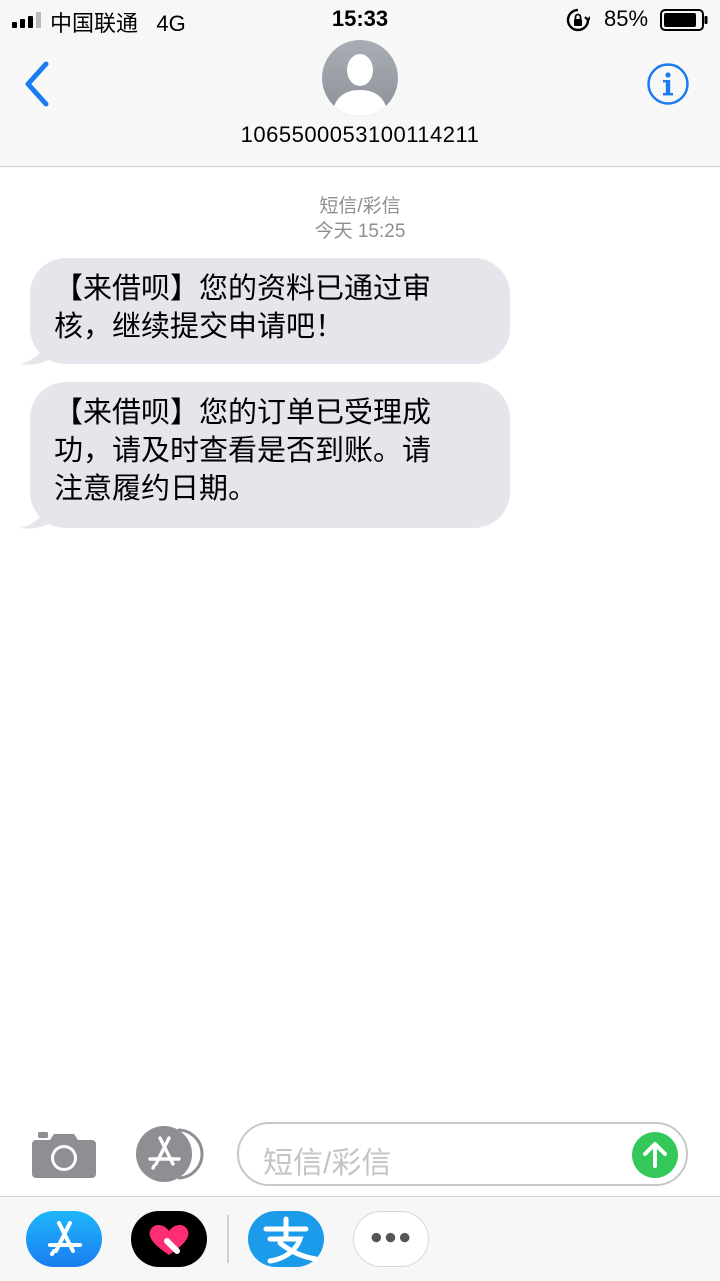 Image resolution: width=720 pixels, height=1281 pixels. I want to click on alipay-icon, so click(286, 1239).